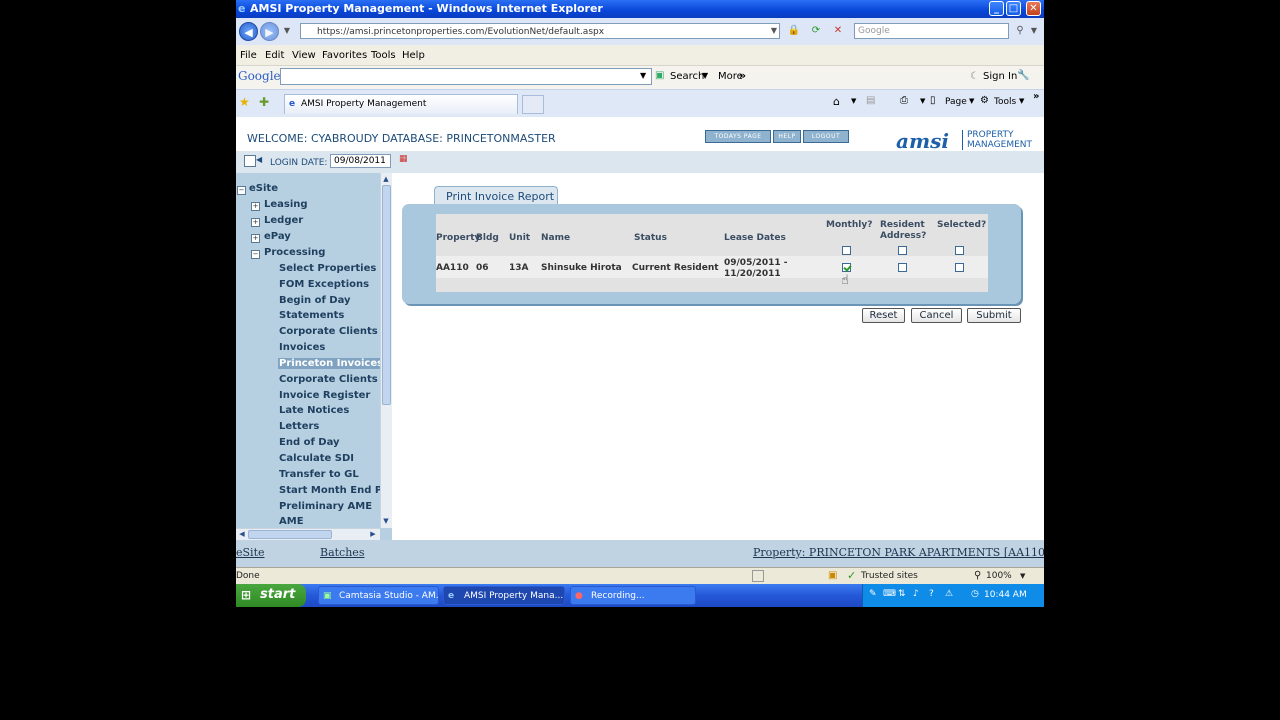 The width and height of the screenshot is (1280, 720). Describe the element at coordinates (255, 222) in the screenshot. I see `expand-ledger-icon: +` at that location.